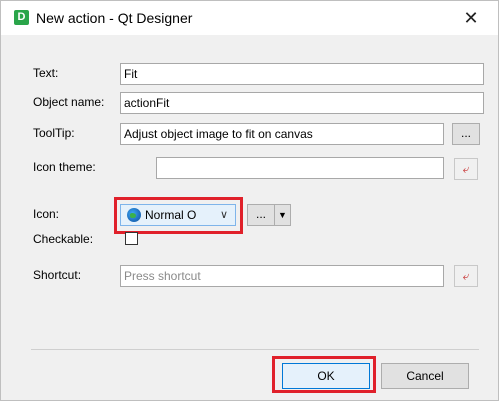  What do you see at coordinates (282, 134) in the screenshot?
I see `tooltip-field: Adjust object image to fit on canvas` at bounding box center [282, 134].